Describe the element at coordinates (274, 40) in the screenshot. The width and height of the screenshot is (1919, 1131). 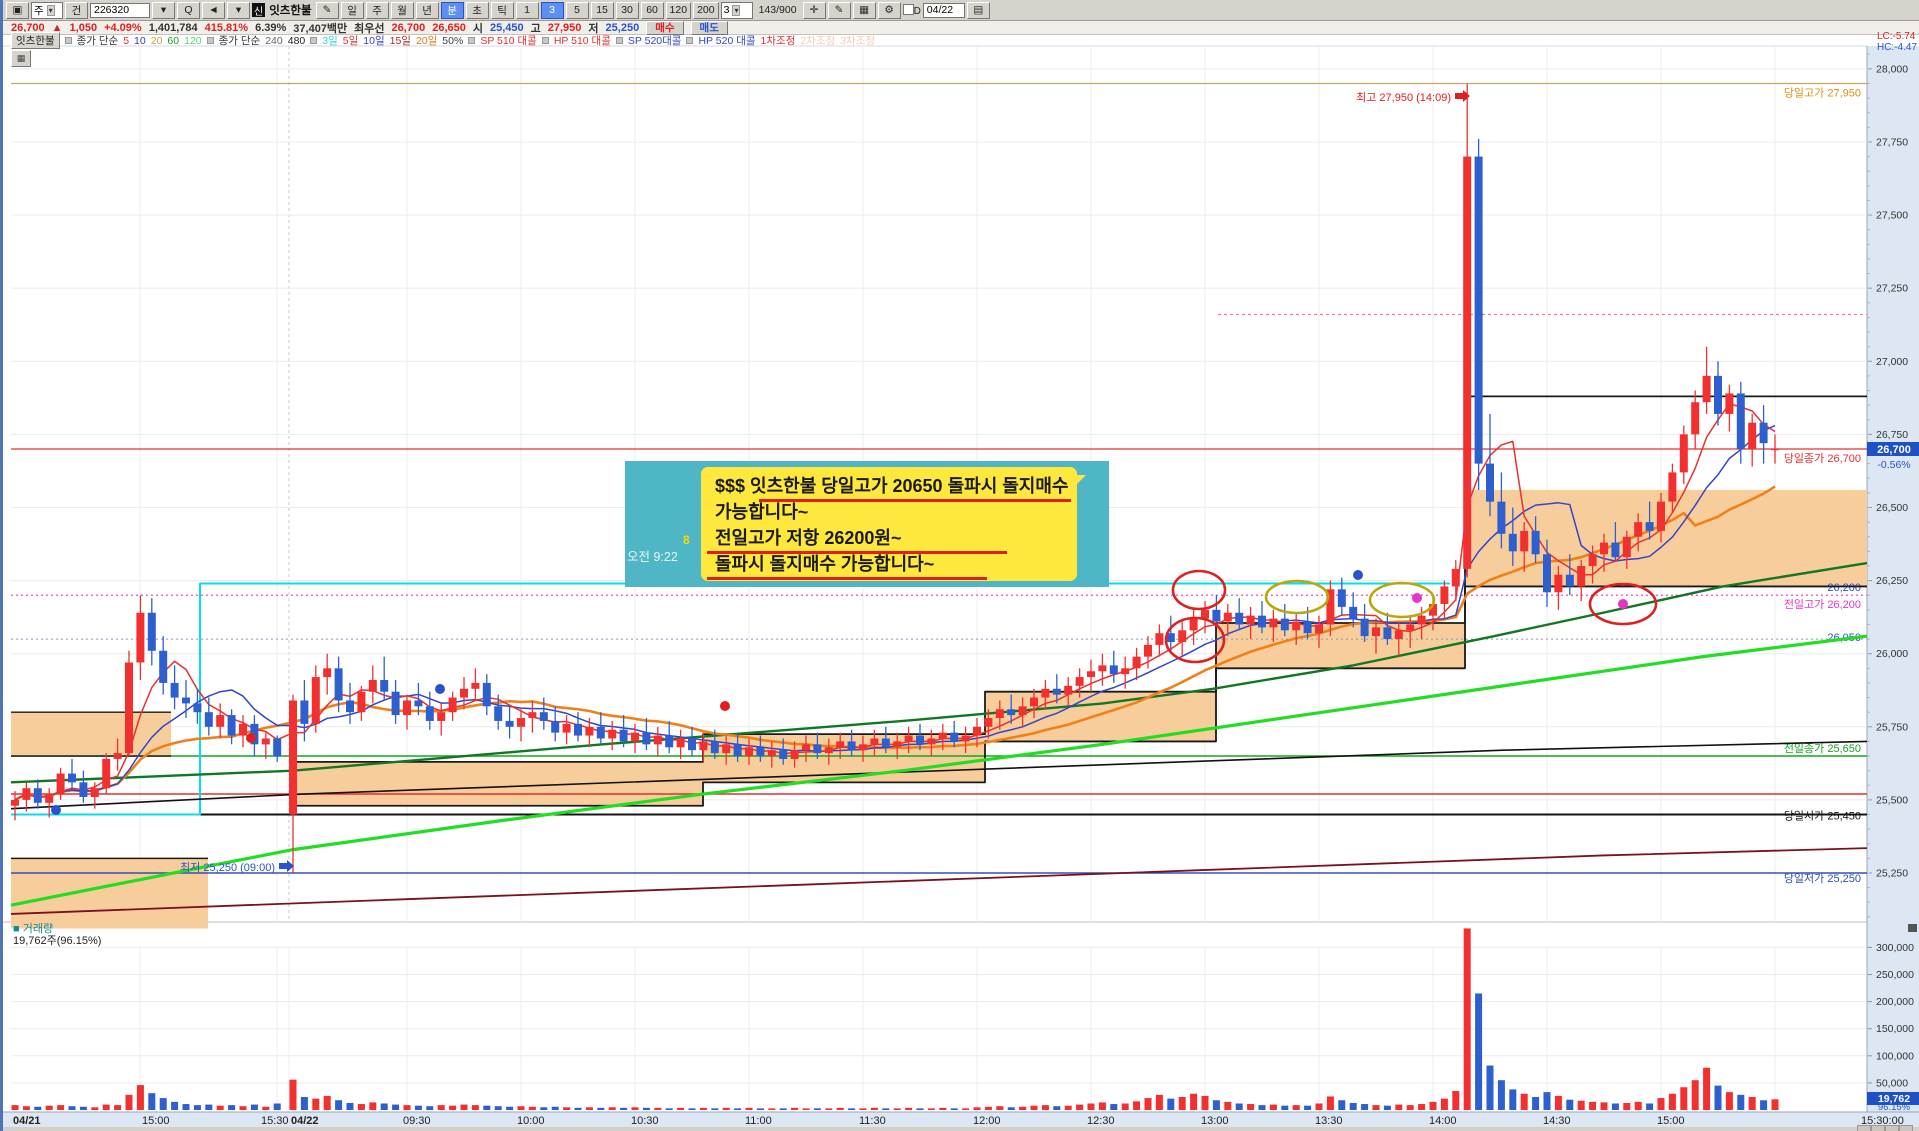
I see `legend-item: 240` at that location.